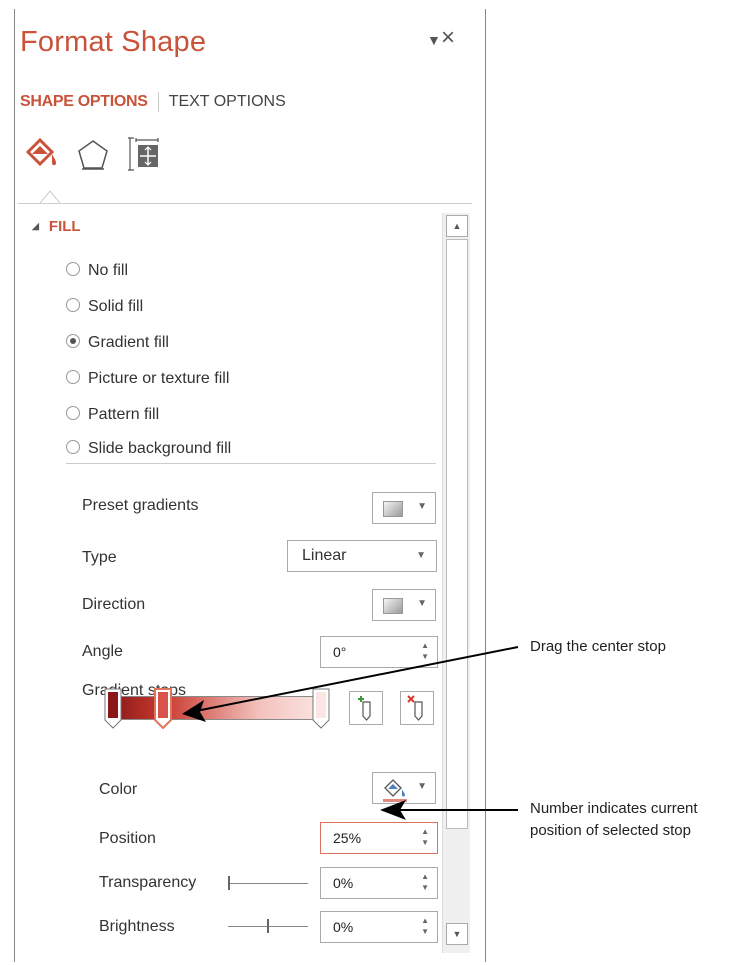 This screenshot has height=965, width=753. Describe the element at coordinates (148, 882) in the screenshot. I see `transparency-label: Transparency` at that location.